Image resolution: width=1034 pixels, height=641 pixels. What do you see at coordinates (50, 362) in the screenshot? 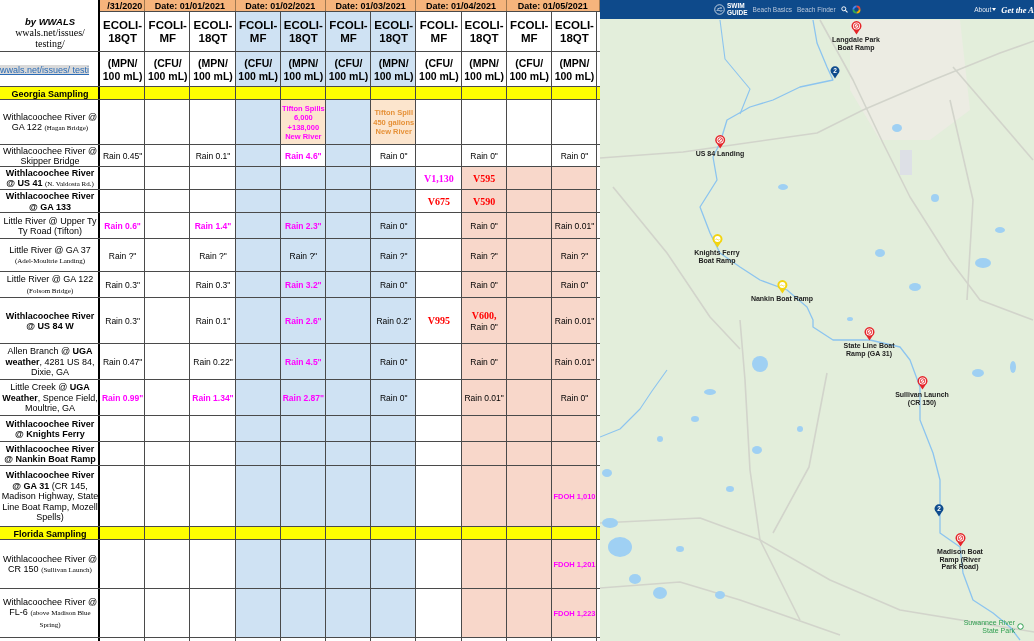
I see `site-name: Allen Branch @ UGA weather, 4281 US 84, Dixie, GA` at bounding box center [50, 362].